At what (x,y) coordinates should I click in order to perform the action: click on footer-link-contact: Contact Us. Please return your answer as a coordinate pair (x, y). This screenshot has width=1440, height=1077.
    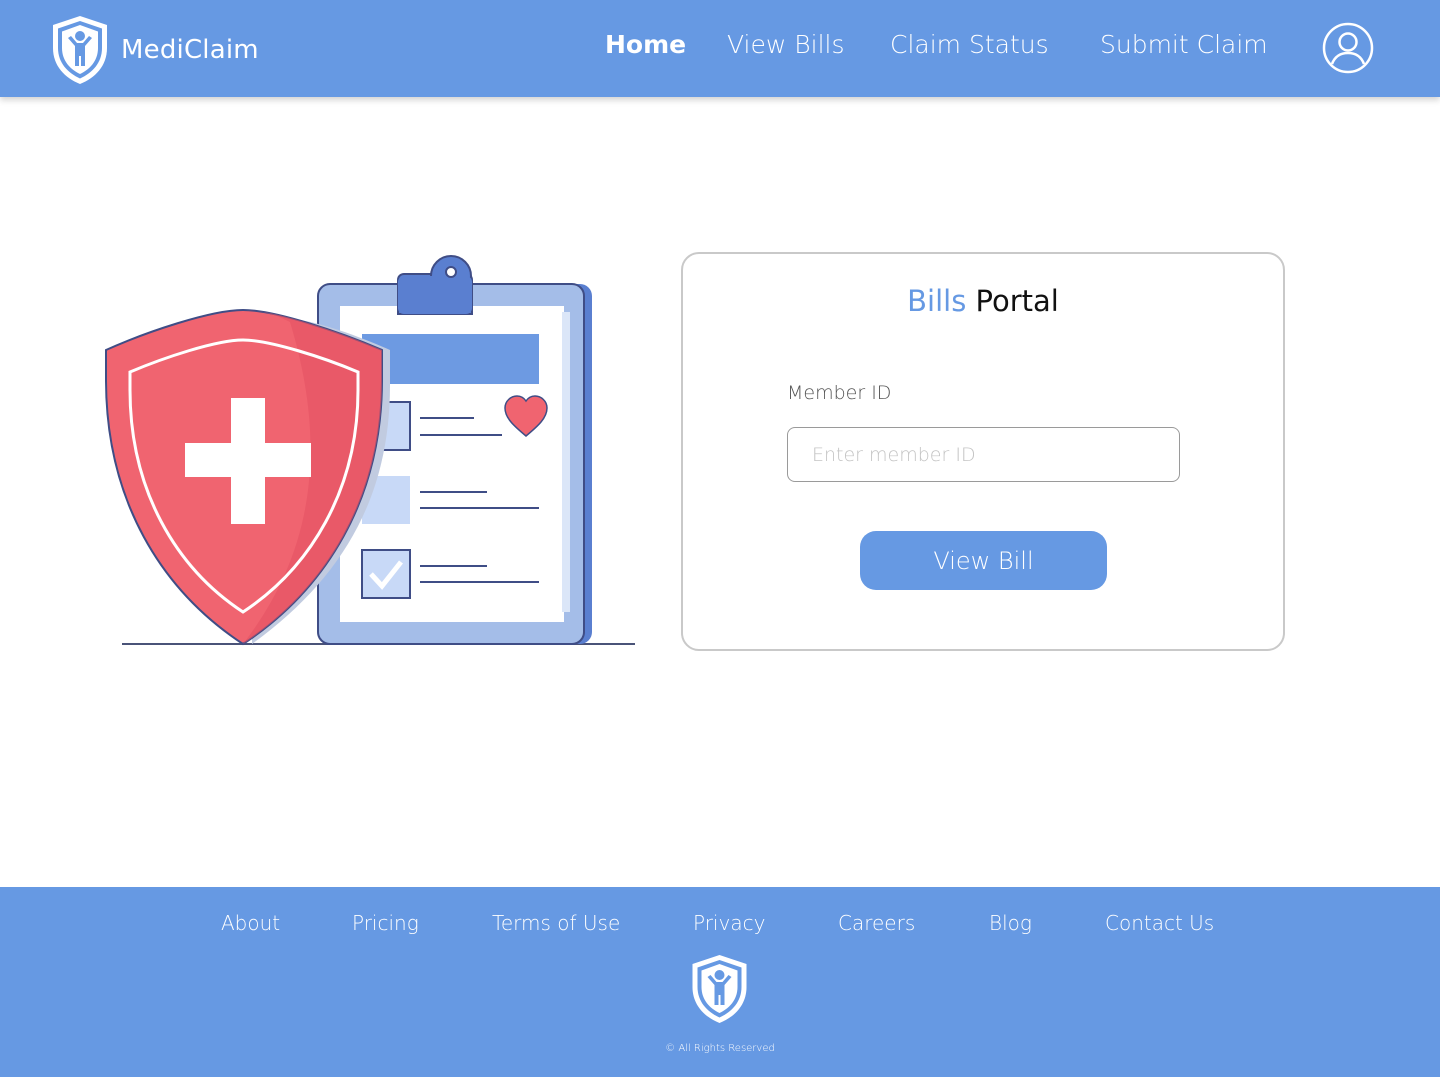
    Looking at the image, I should click on (1159, 923).